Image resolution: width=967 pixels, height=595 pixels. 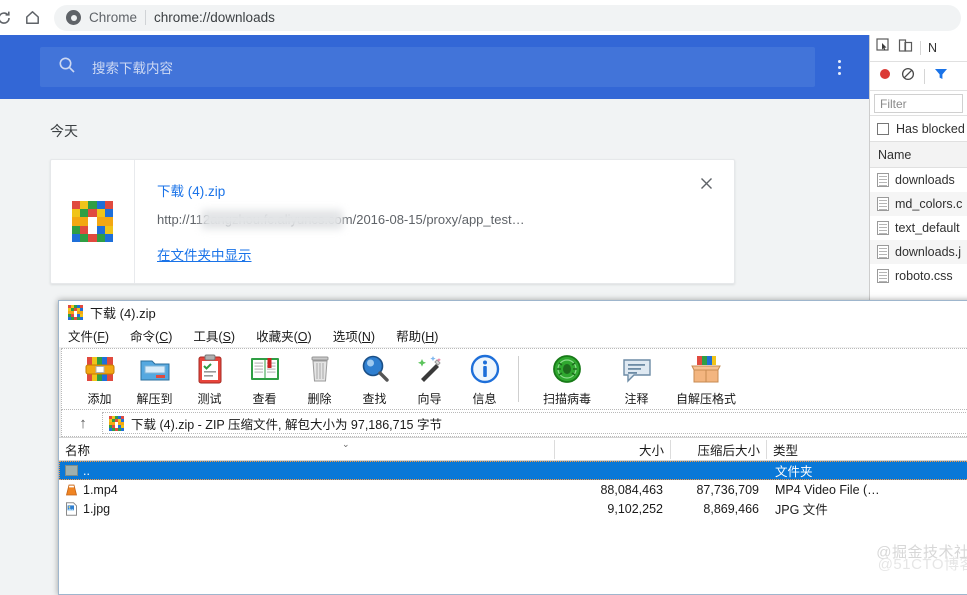 I want to click on winrar-toolbar: 添加 解压到 测试 查看 删除 查找 向导 信息 扫描病毒 注释 自解压格式, so click(x=514, y=379).